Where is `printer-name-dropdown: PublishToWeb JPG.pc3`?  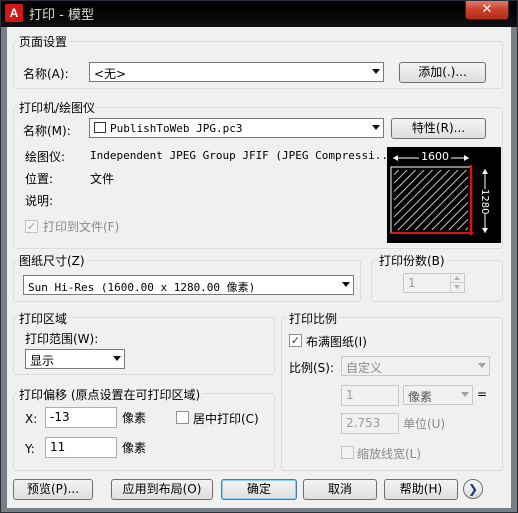
printer-name-dropdown: PublishToWeb JPG.pc3 is located at coordinates (236, 128).